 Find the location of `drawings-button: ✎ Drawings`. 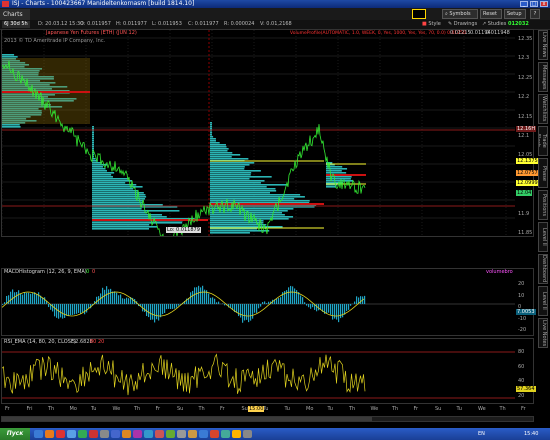

drawings-button: ✎ Drawings is located at coordinates (462, 24).